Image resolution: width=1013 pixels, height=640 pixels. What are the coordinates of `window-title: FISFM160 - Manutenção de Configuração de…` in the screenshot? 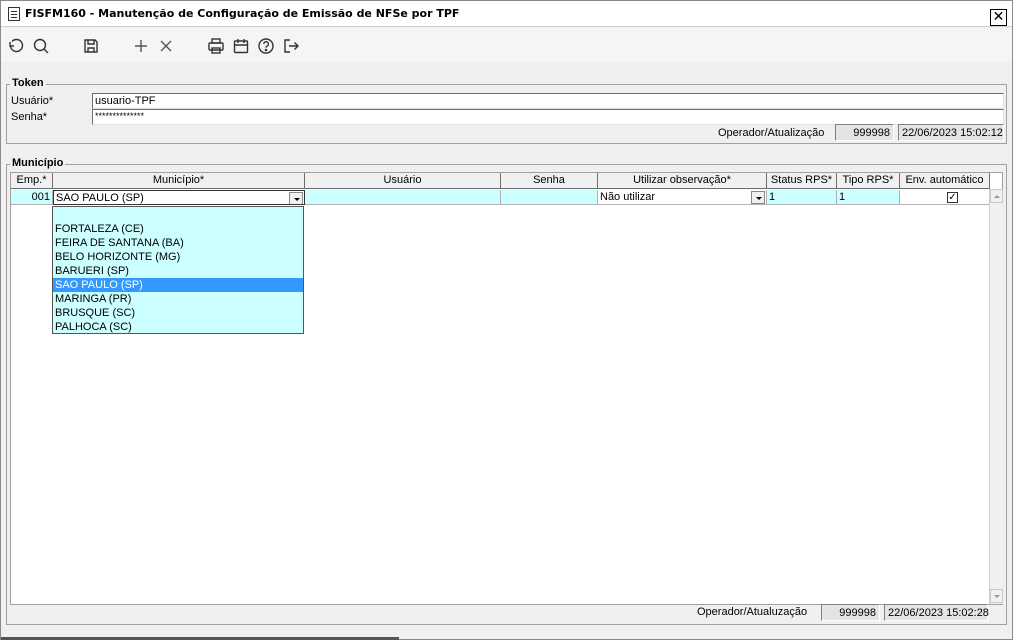 It's located at (242, 13).